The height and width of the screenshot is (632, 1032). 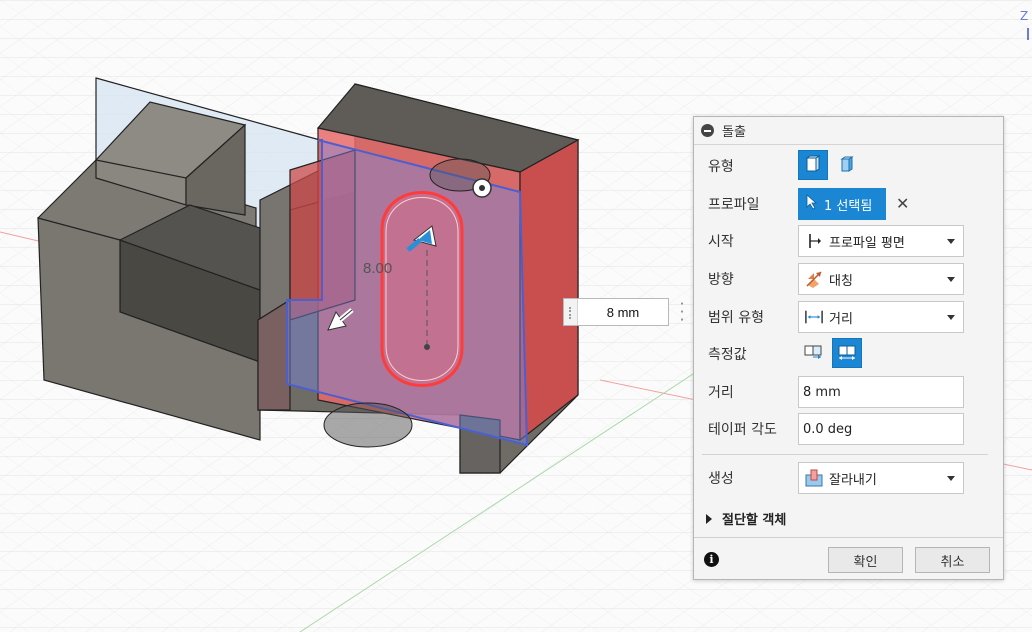 What do you see at coordinates (845, 454) in the screenshot?
I see `divider` at bounding box center [845, 454].